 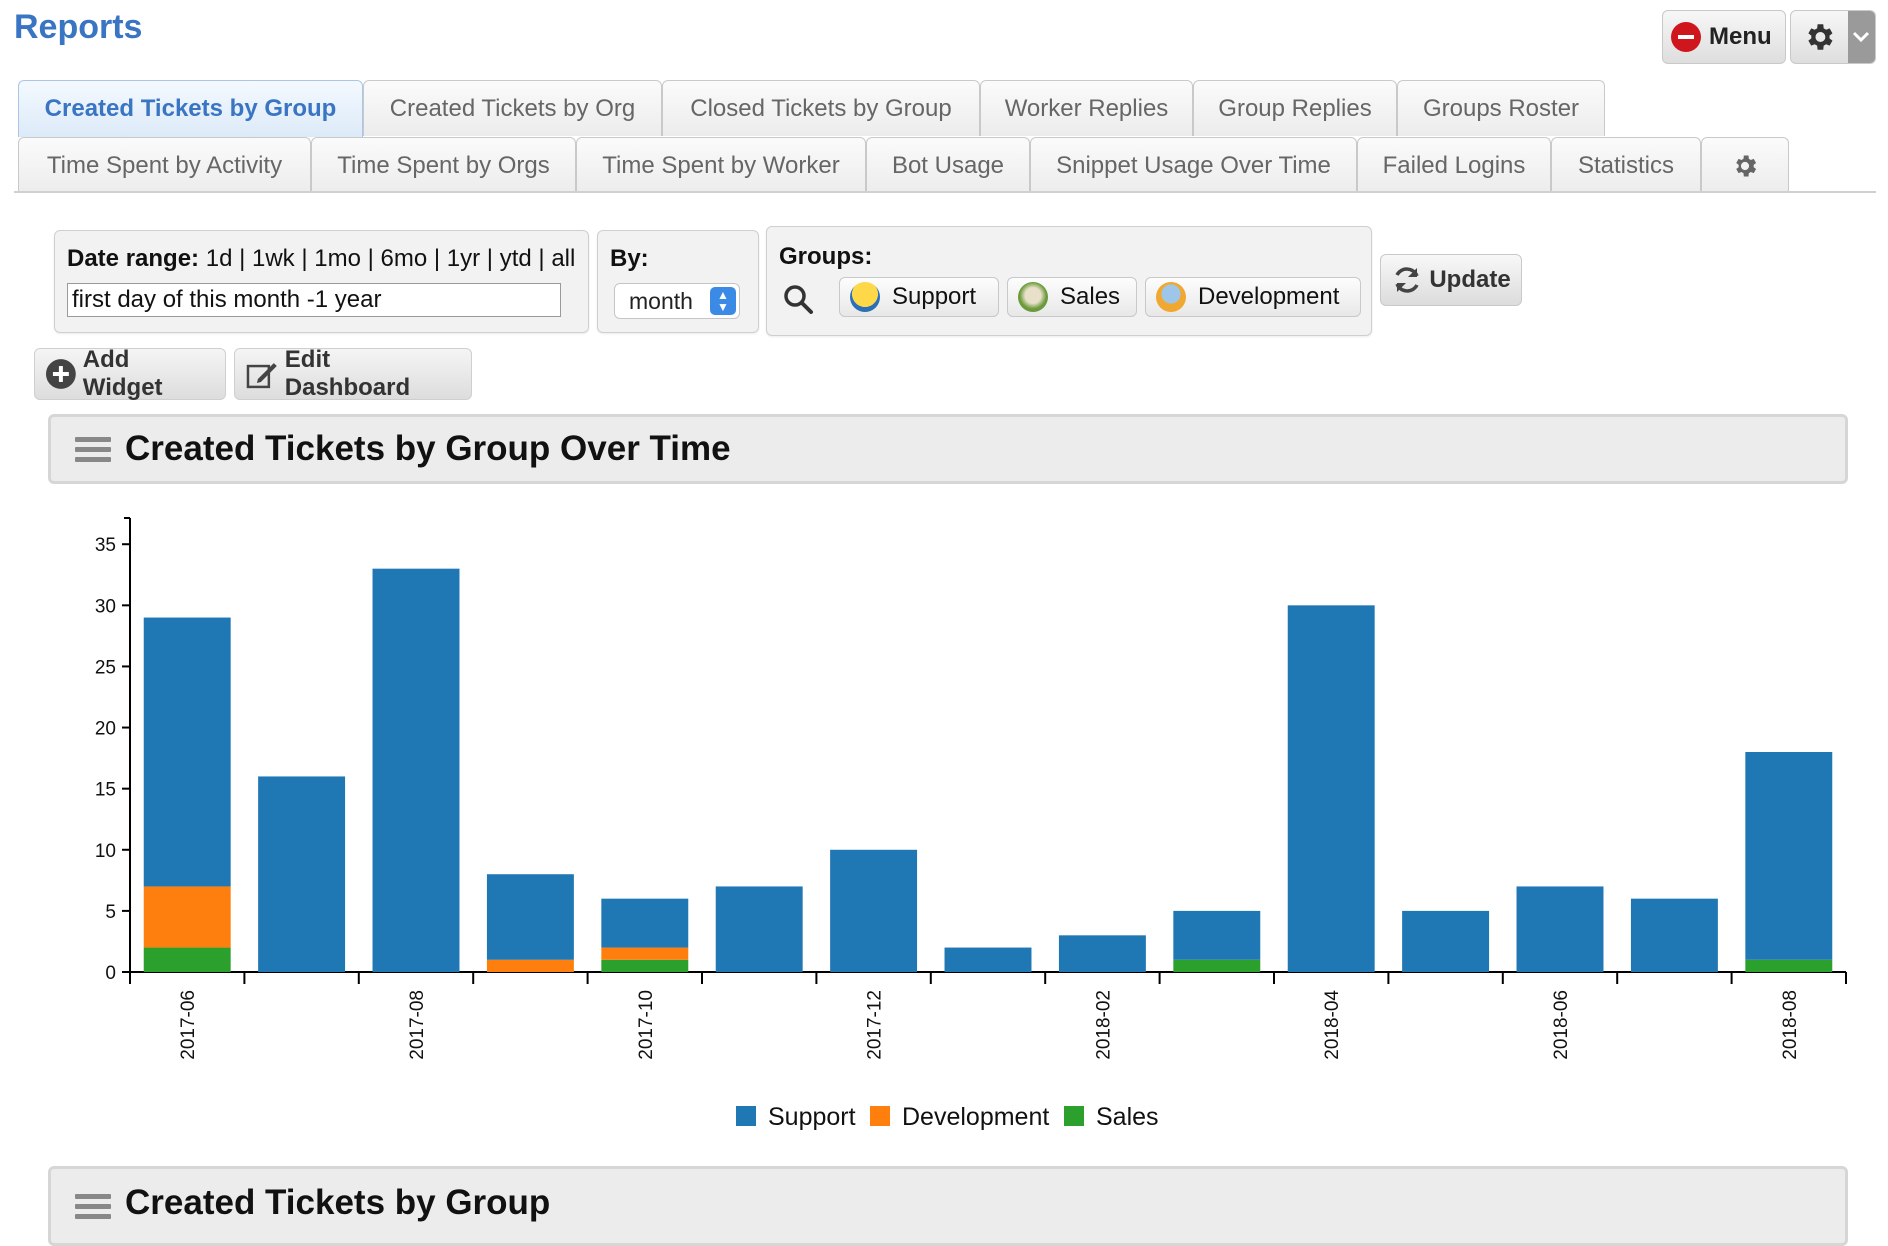 I want to click on tab-failed-logins: Failed Logins, so click(x=1454, y=165).